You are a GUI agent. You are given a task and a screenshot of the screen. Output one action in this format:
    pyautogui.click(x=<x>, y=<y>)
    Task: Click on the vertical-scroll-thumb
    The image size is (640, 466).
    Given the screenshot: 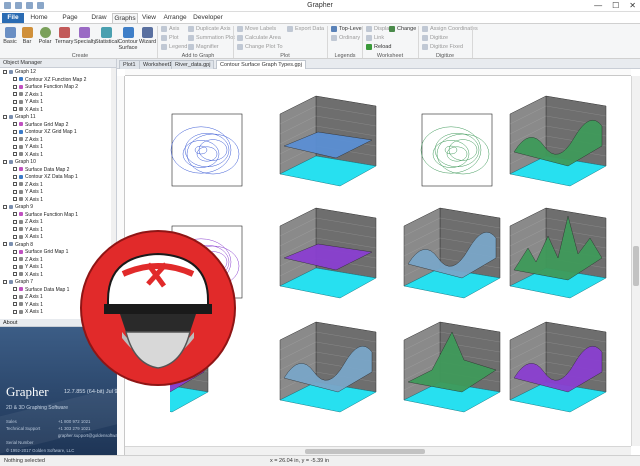 What is the action you would take?
    pyautogui.click(x=636, y=266)
    